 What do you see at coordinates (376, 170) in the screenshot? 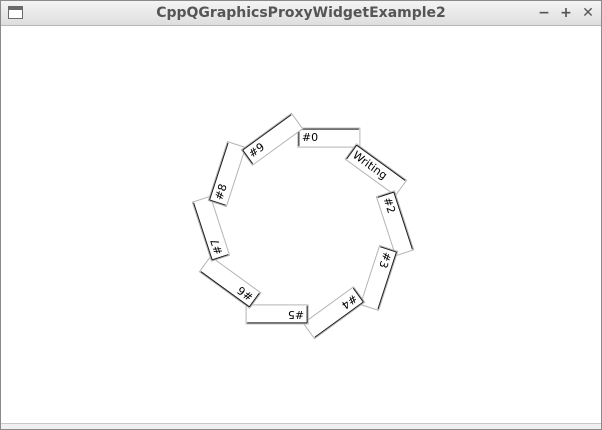
I see `line-edit-1: Writing` at bounding box center [376, 170].